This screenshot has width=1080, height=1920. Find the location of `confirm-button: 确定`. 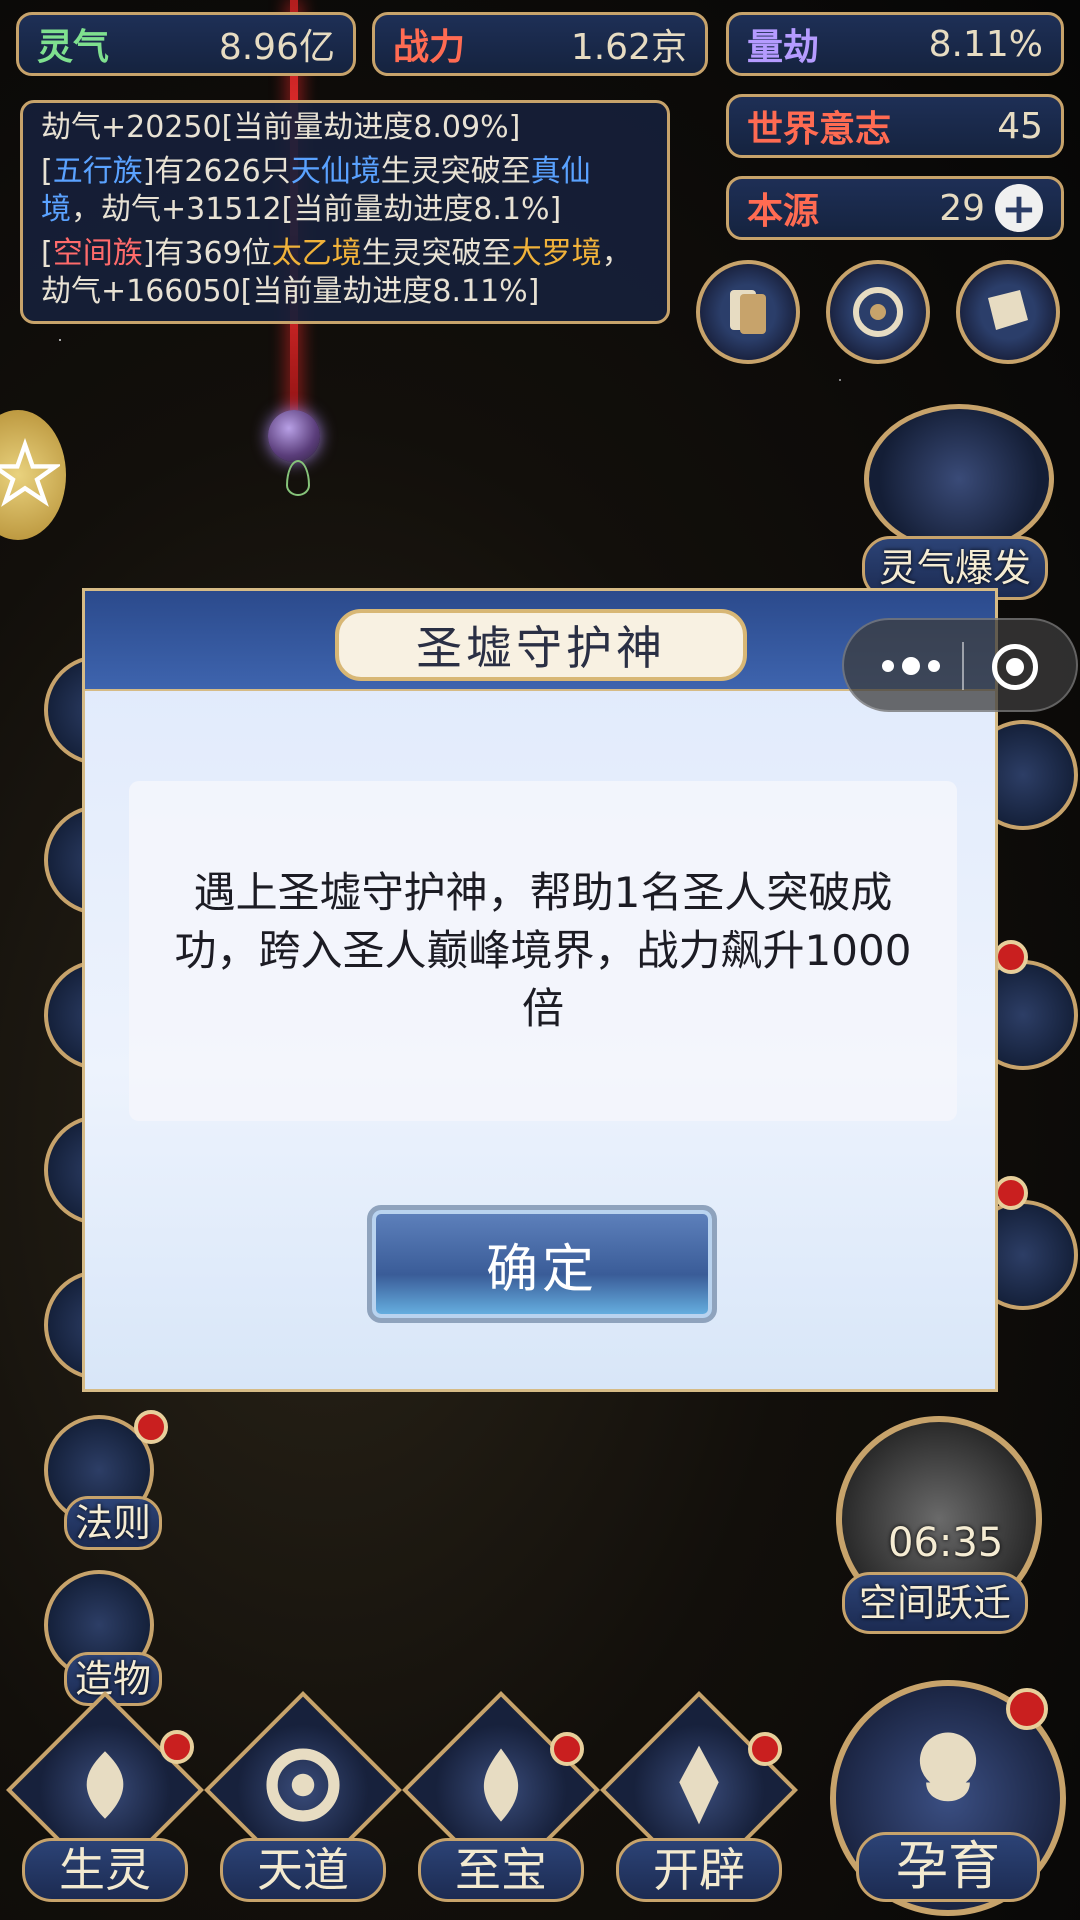

confirm-button: 确定 is located at coordinates (542, 1264).